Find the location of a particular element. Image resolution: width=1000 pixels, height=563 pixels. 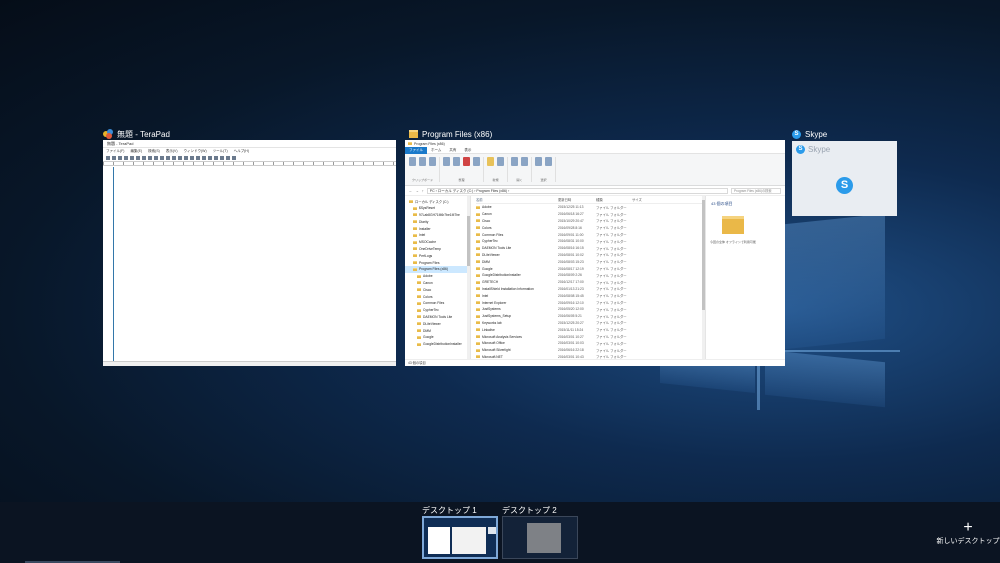

nav-item: Colors is located at coordinates (437, 296).